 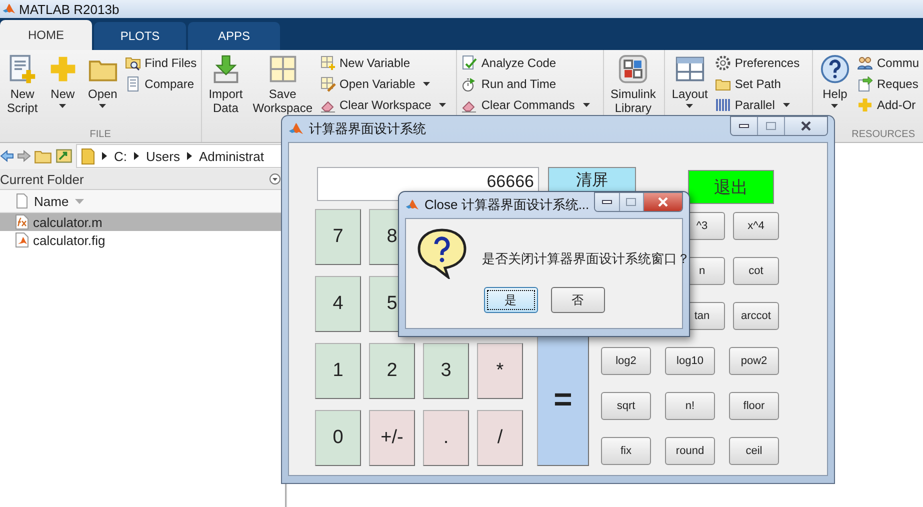 I want to click on key-button: 2, so click(x=392, y=371).